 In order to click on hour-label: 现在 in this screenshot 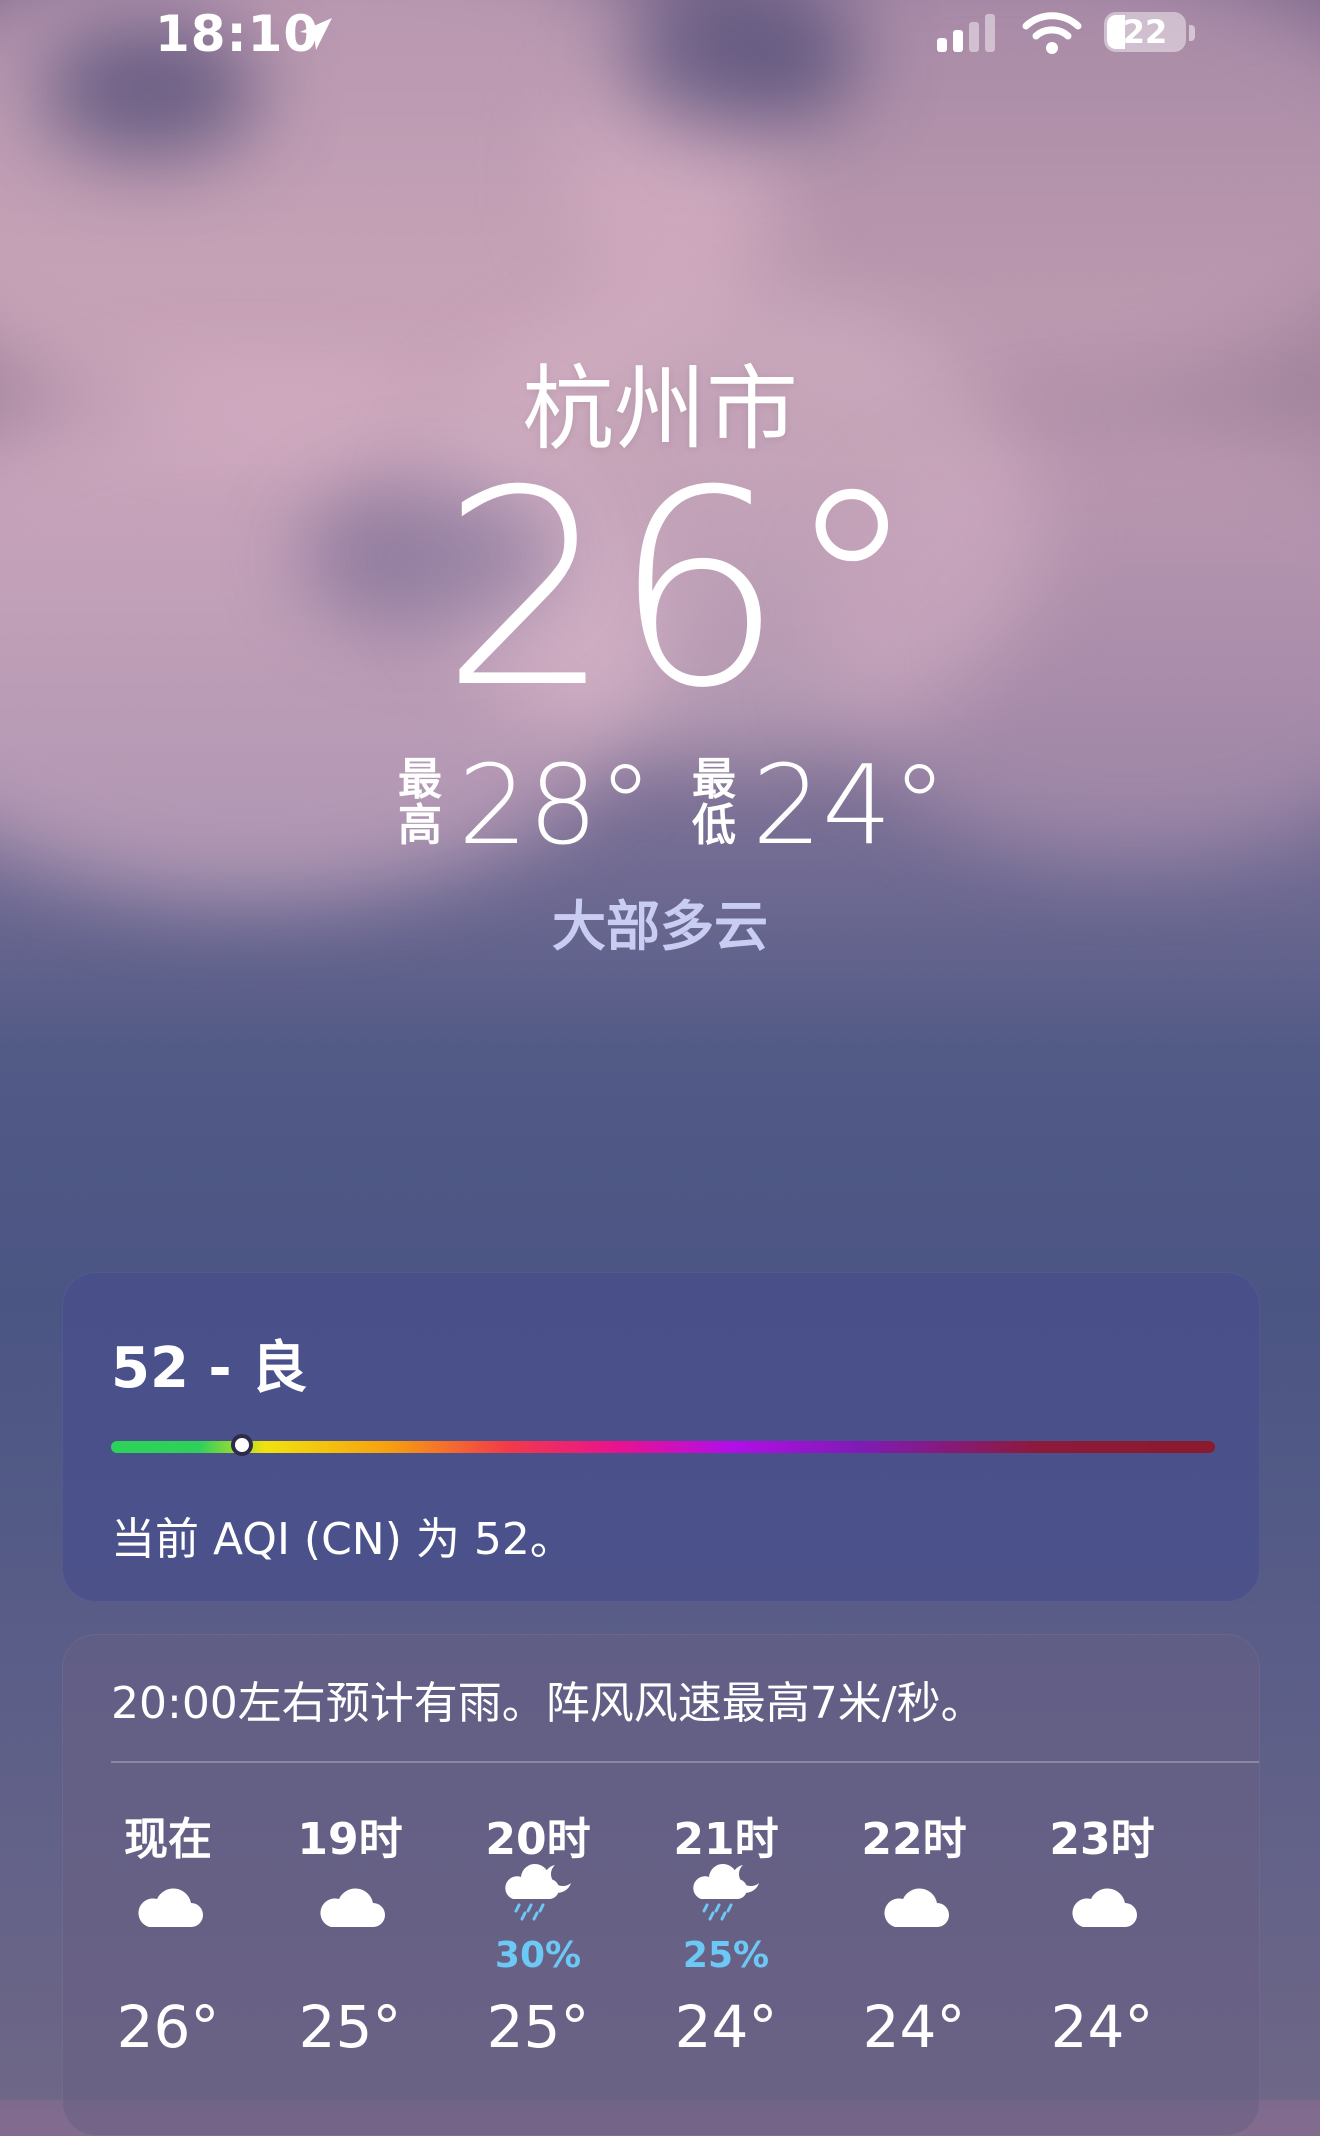, I will do `click(168, 1839)`.